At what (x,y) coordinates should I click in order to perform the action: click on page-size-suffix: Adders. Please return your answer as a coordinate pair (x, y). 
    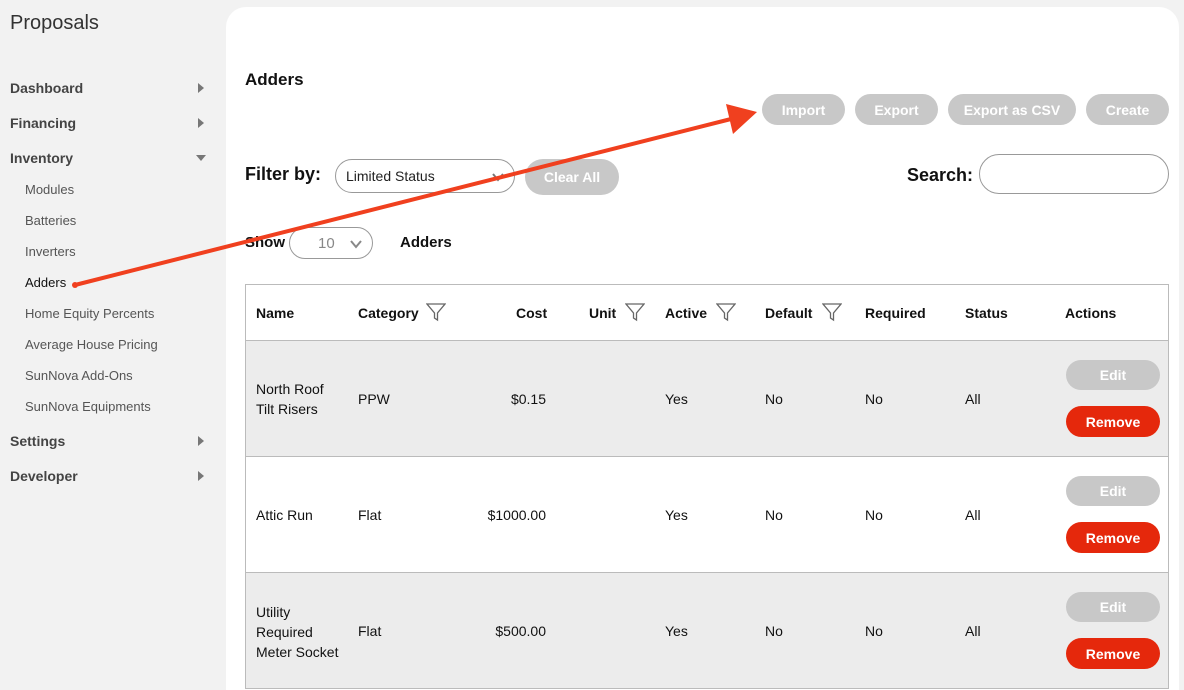
    Looking at the image, I should click on (426, 242).